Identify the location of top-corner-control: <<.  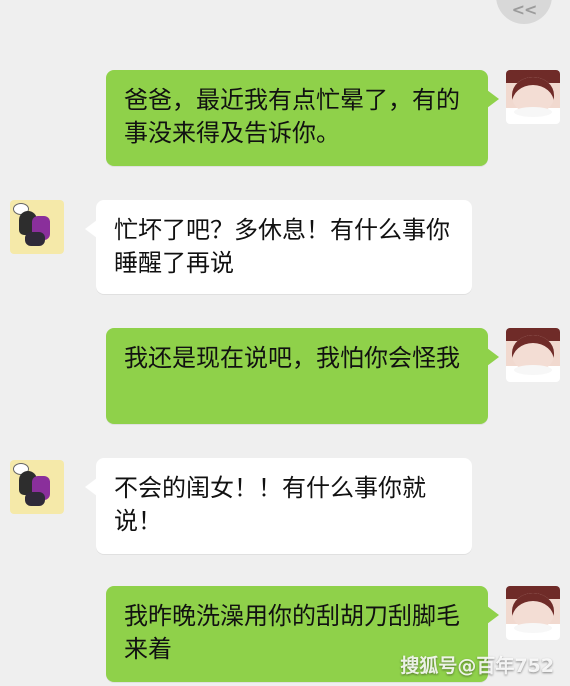
(524, 12).